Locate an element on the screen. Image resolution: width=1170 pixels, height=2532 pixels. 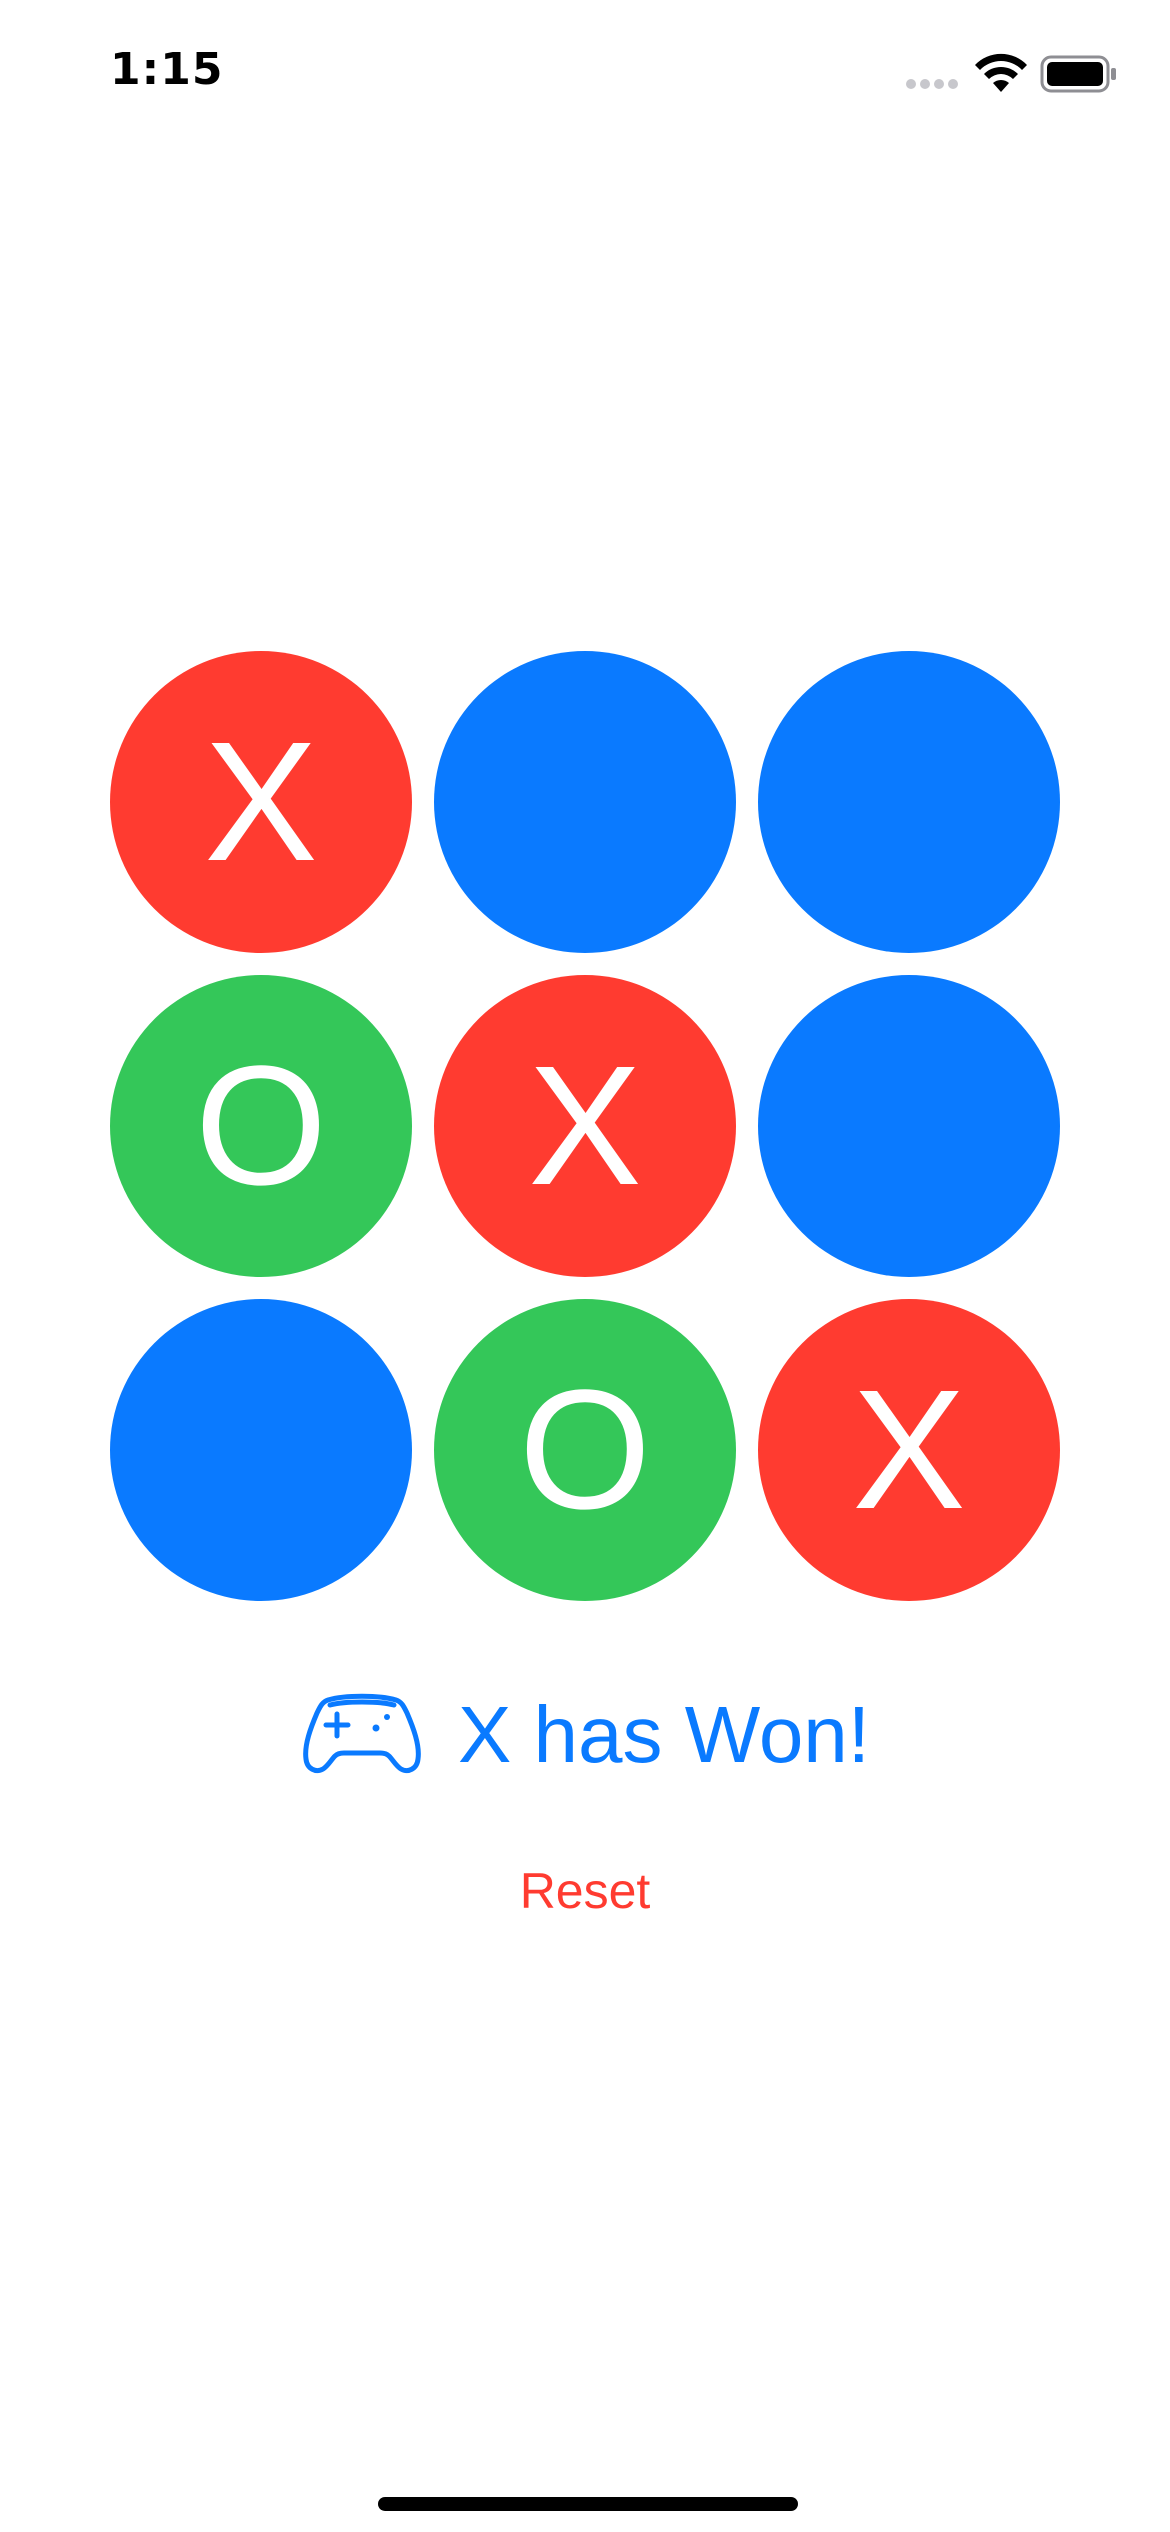
board-cell-4: O is located at coordinates (261, 1126).